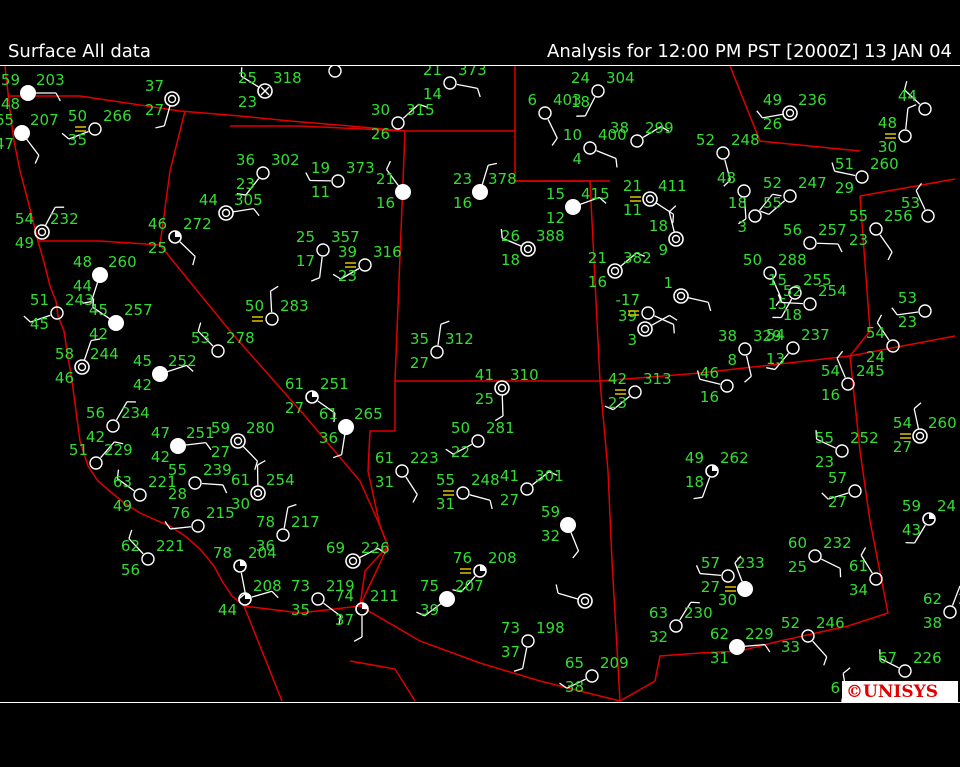  What do you see at coordinates (837, 478) in the screenshot?
I see `station-temperature: 57` at bounding box center [837, 478].